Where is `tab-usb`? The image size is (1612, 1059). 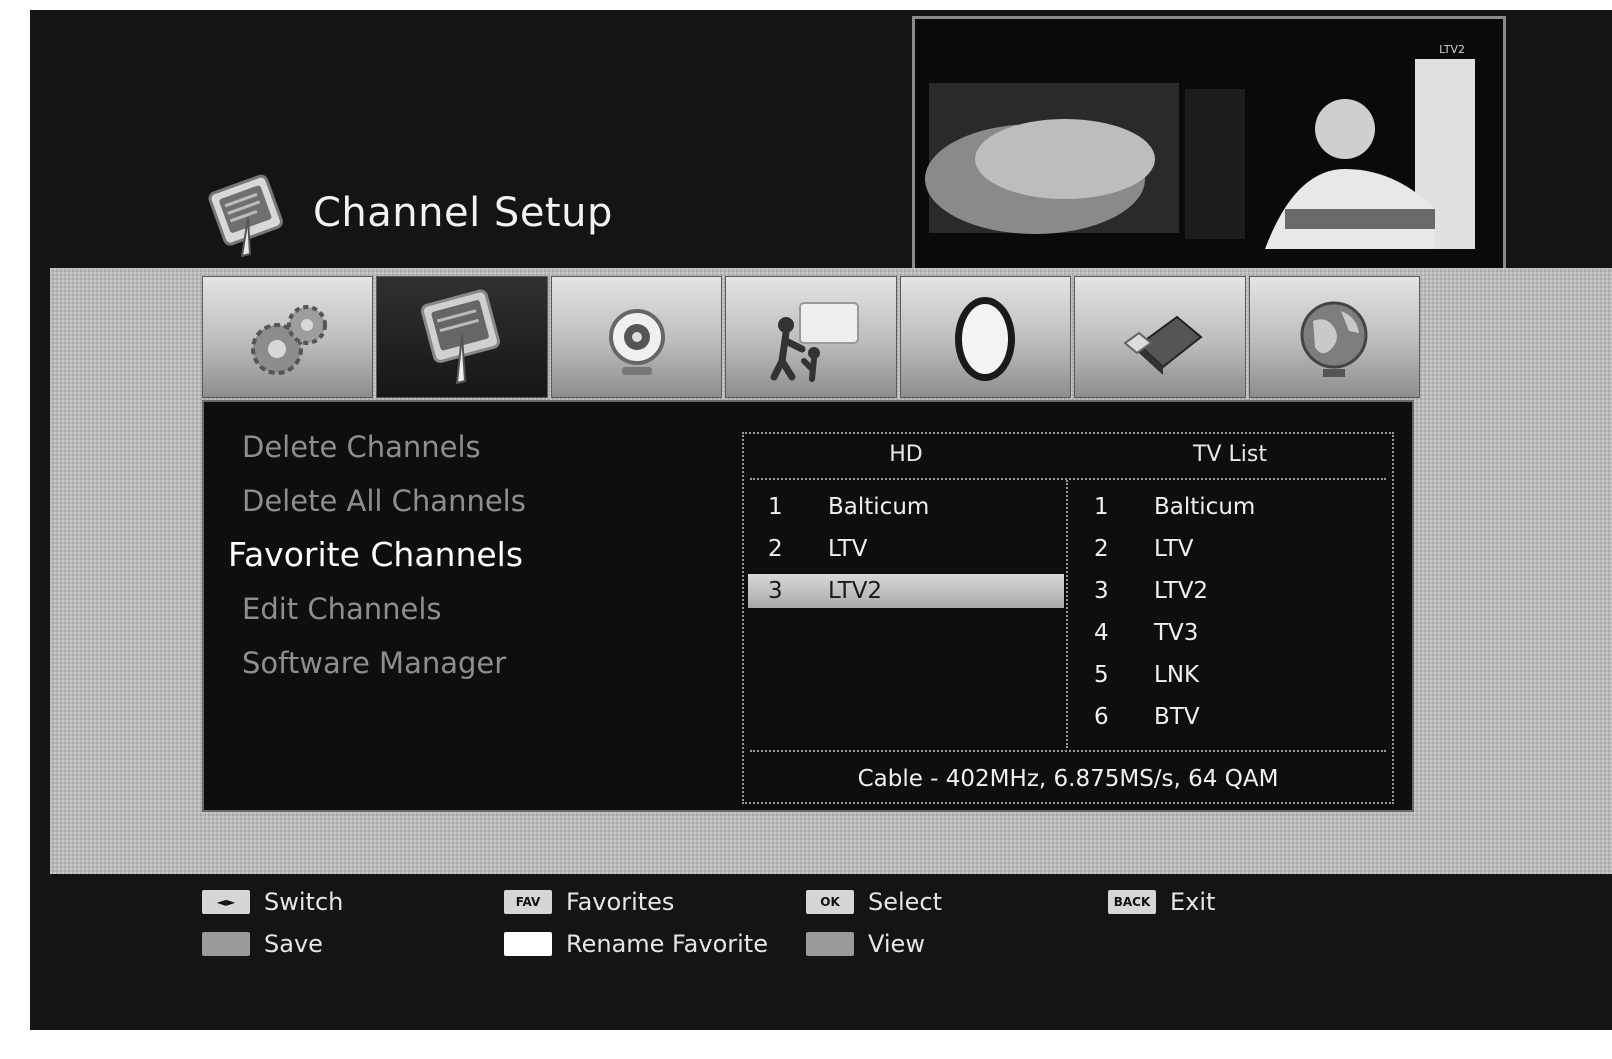 tab-usb is located at coordinates (1160, 337).